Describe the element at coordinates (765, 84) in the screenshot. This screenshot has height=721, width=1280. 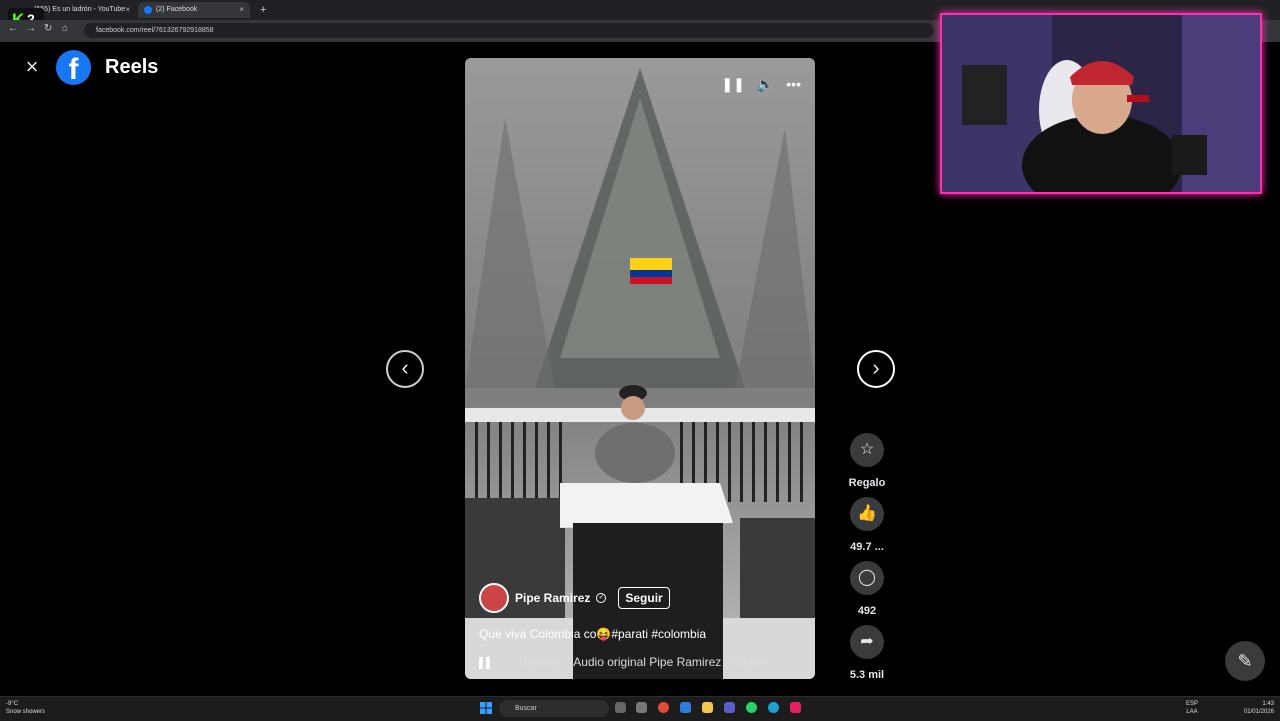
I see `mute-icon: 🔈` at that location.